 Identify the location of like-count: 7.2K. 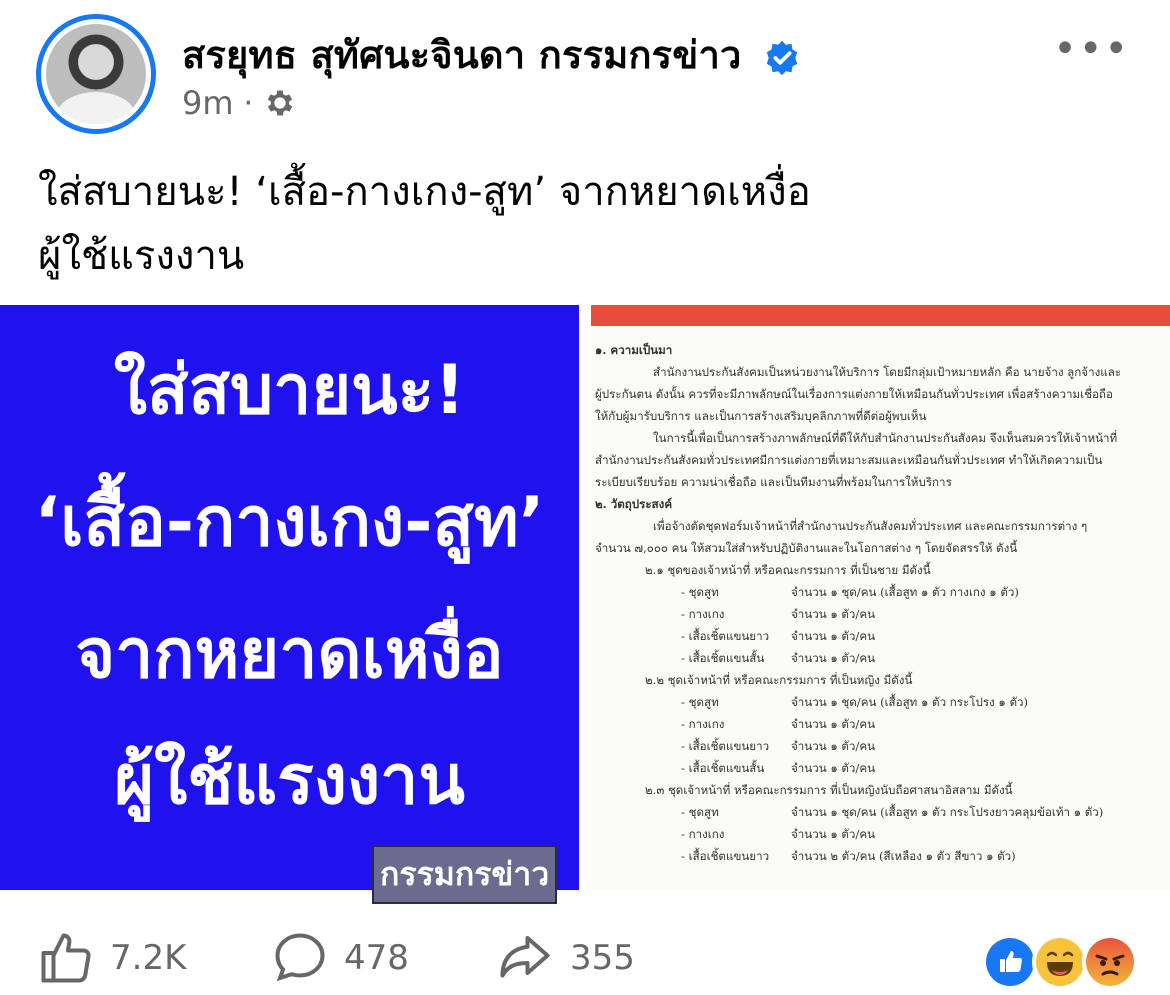
(148, 958).